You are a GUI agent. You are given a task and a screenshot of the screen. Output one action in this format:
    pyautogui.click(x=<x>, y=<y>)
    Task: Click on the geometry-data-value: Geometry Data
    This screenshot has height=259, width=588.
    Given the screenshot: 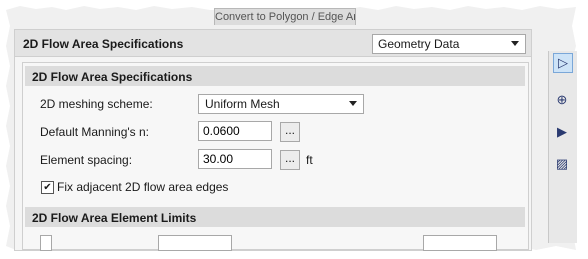 What is the action you would take?
    pyautogui.click(x=419, y=44)
    